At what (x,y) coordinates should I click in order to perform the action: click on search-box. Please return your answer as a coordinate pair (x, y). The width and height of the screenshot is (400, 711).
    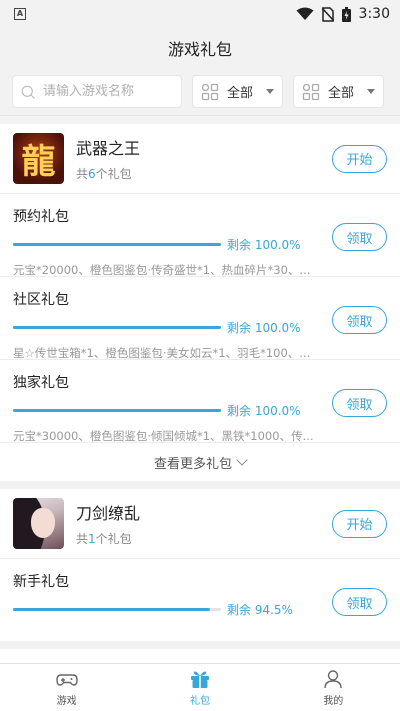
    Looking at the image, I should click on (97, 91).